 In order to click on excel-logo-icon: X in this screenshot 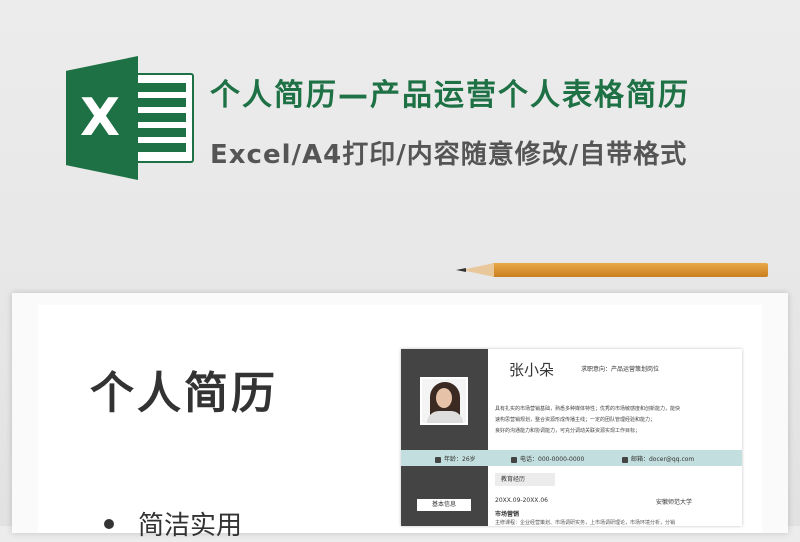, I will do `click(130, 118)`.